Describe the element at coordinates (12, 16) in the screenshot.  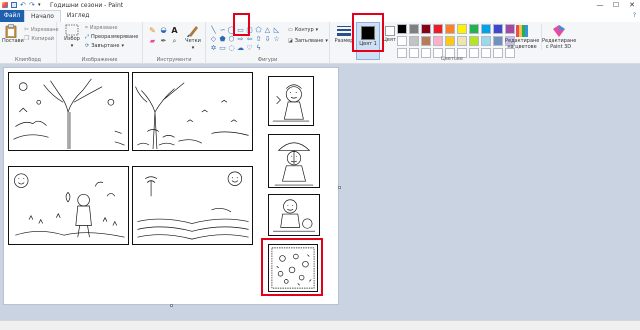
I see `tab-file: Файл` at that location.